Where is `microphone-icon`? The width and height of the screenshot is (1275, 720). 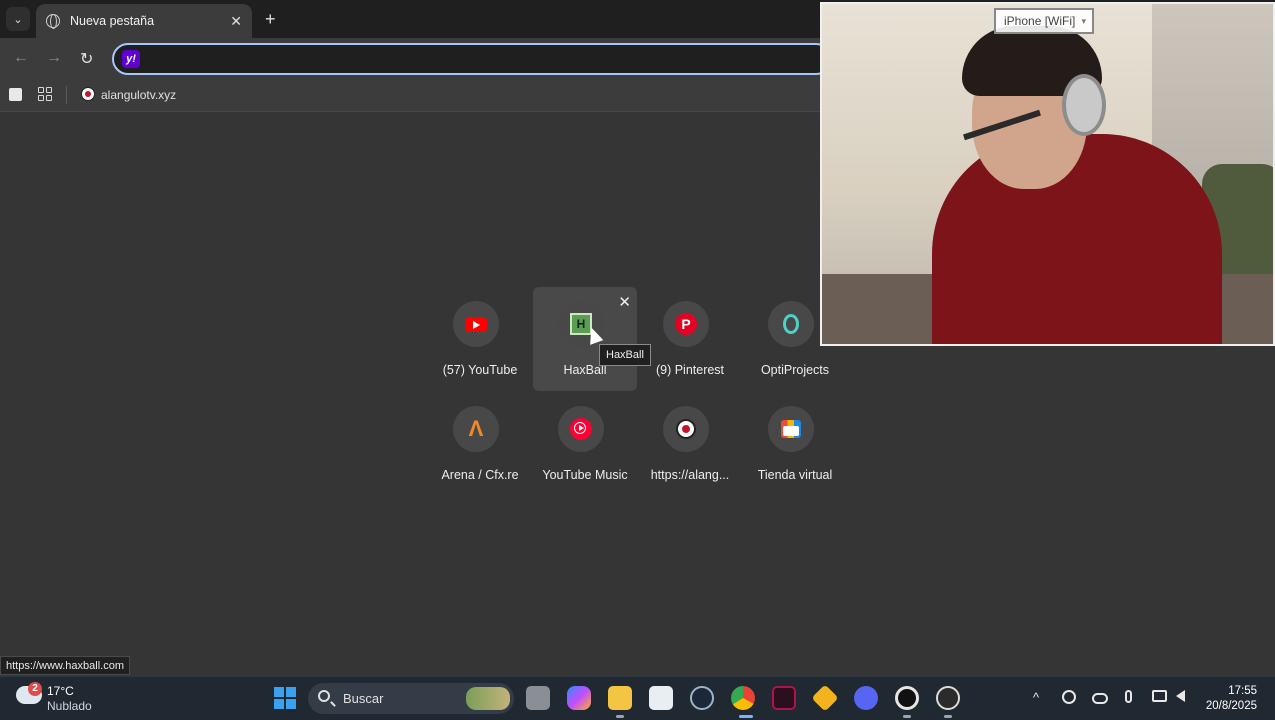 microphone-icon is located at coordinates (1128, 696).